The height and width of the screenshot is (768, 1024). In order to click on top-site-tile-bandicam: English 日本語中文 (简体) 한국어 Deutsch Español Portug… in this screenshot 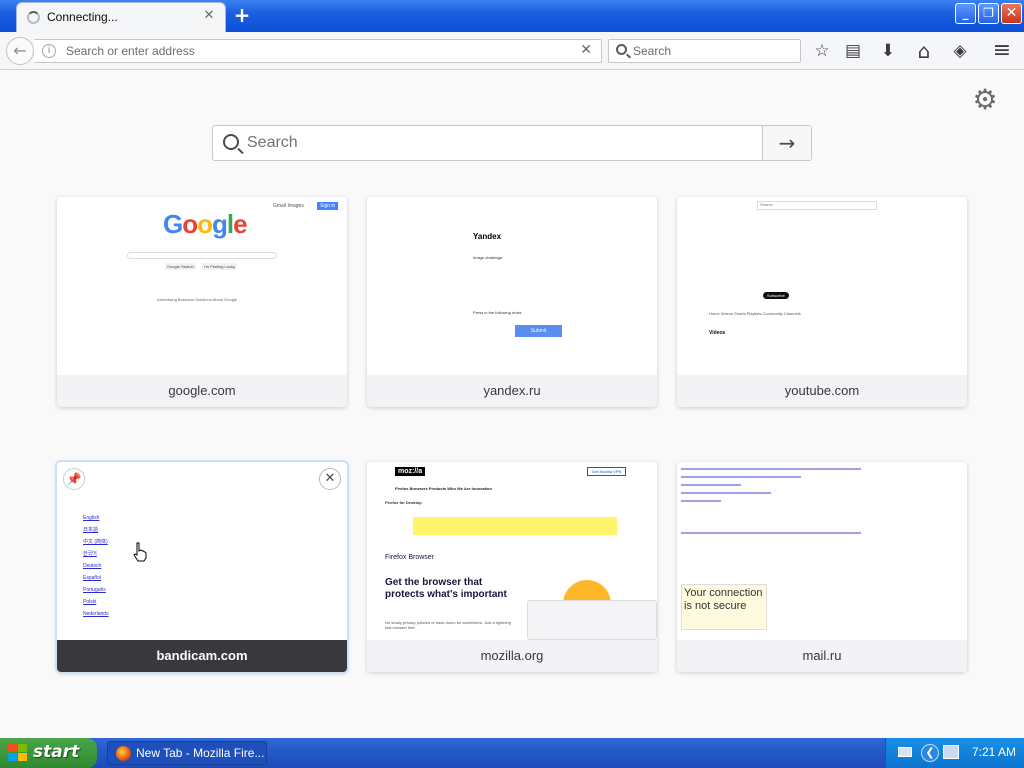, I will do `click(202, 567)`.